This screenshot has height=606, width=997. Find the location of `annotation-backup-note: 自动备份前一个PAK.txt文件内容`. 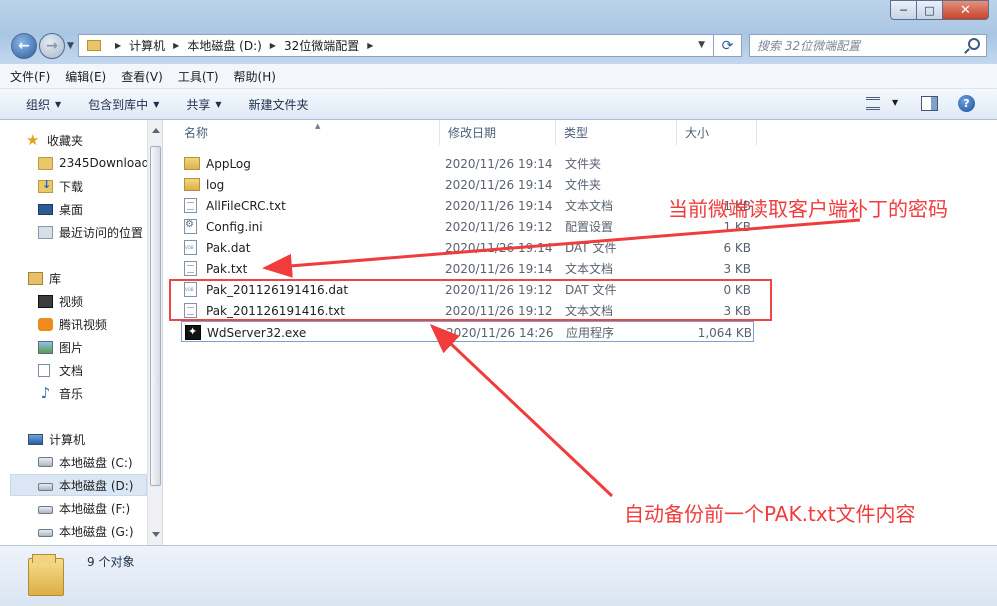

annotation-backup-note: 自动备份前一个PAK.txt文件内容 is located at coordinates (770, 514).